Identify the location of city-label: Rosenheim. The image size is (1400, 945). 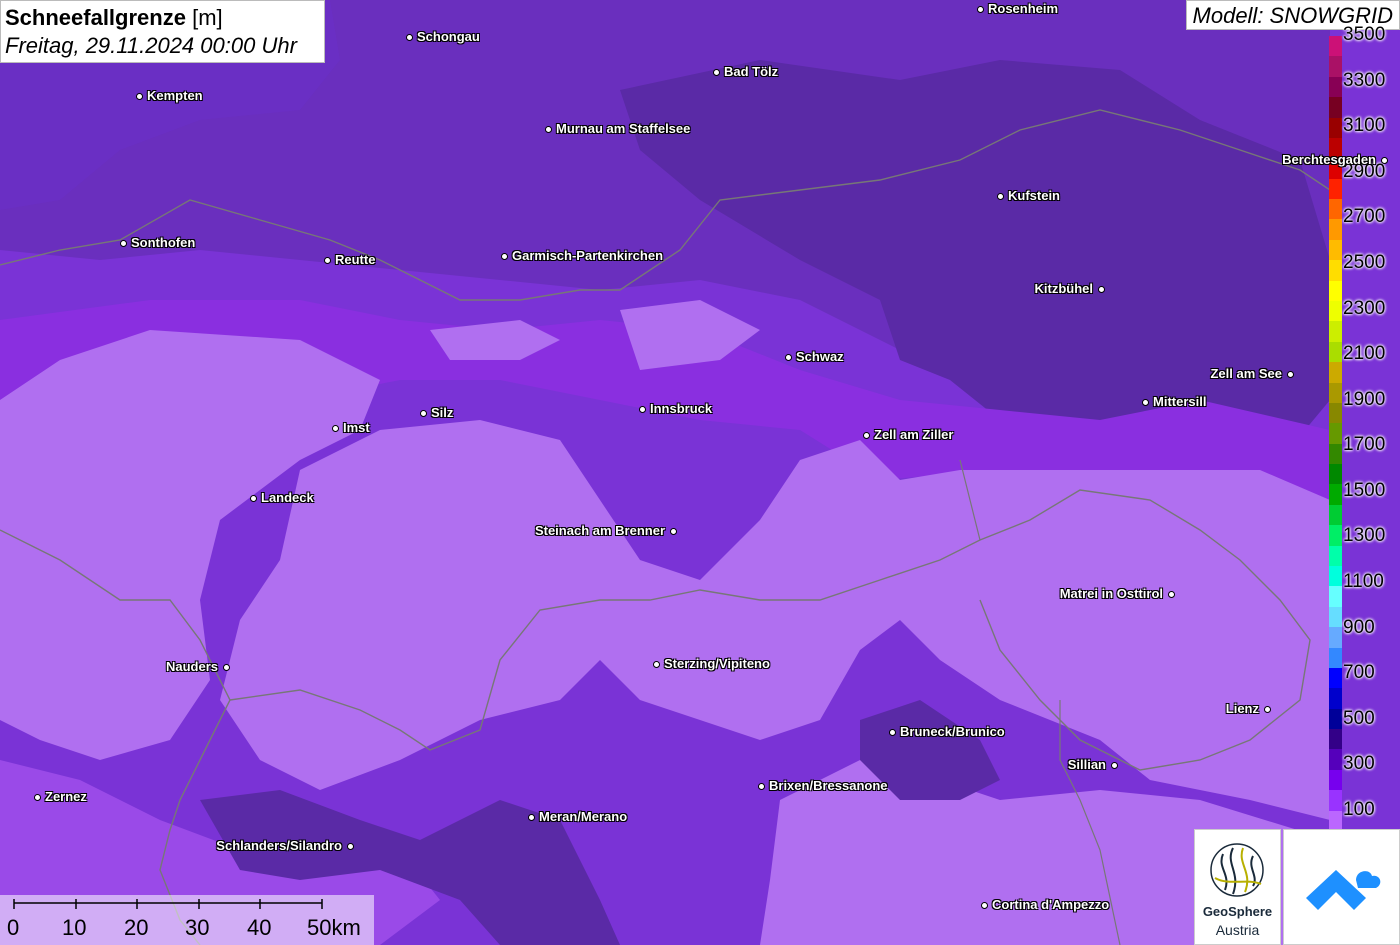
(1023, 8).